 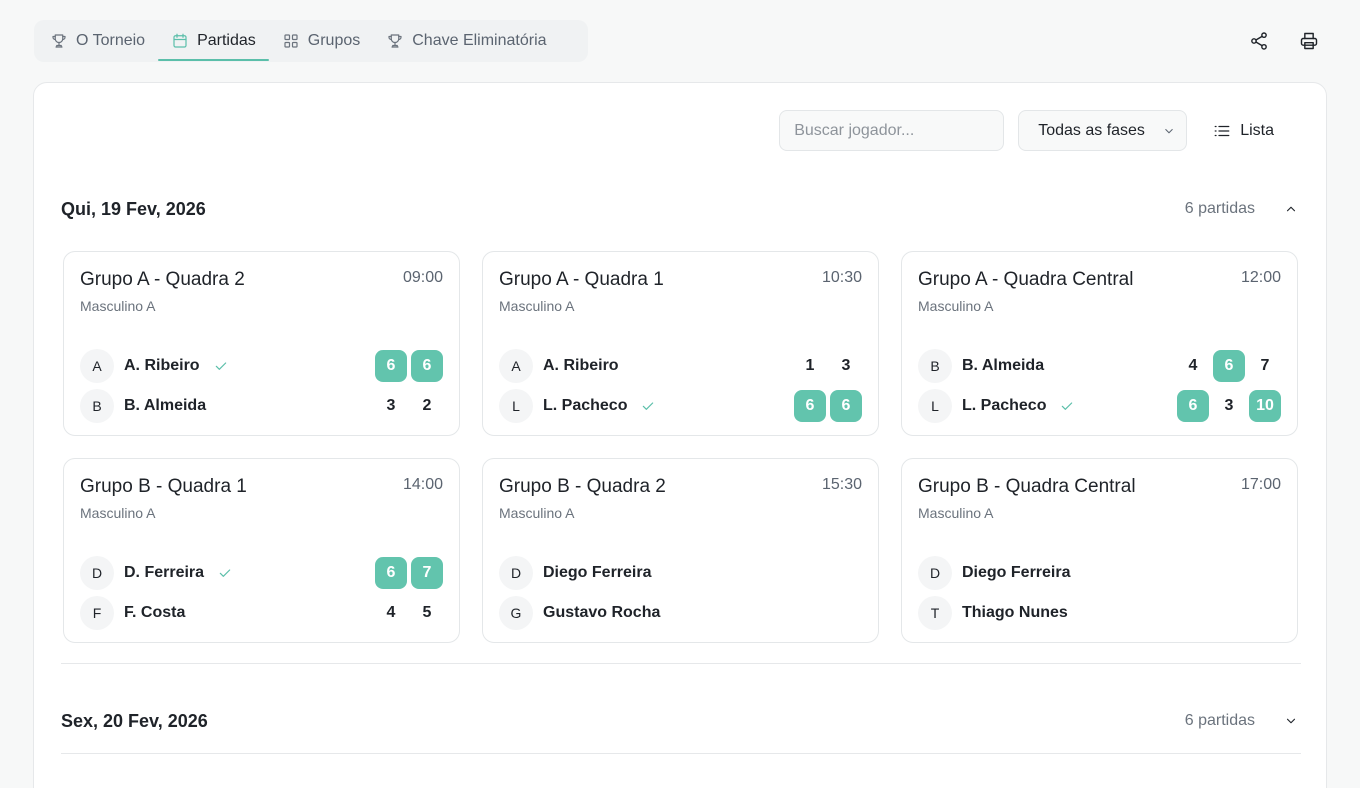 I want to click on tab-chave-eliminatoria: Chave Eliminatória, so click(x=466, y=41).